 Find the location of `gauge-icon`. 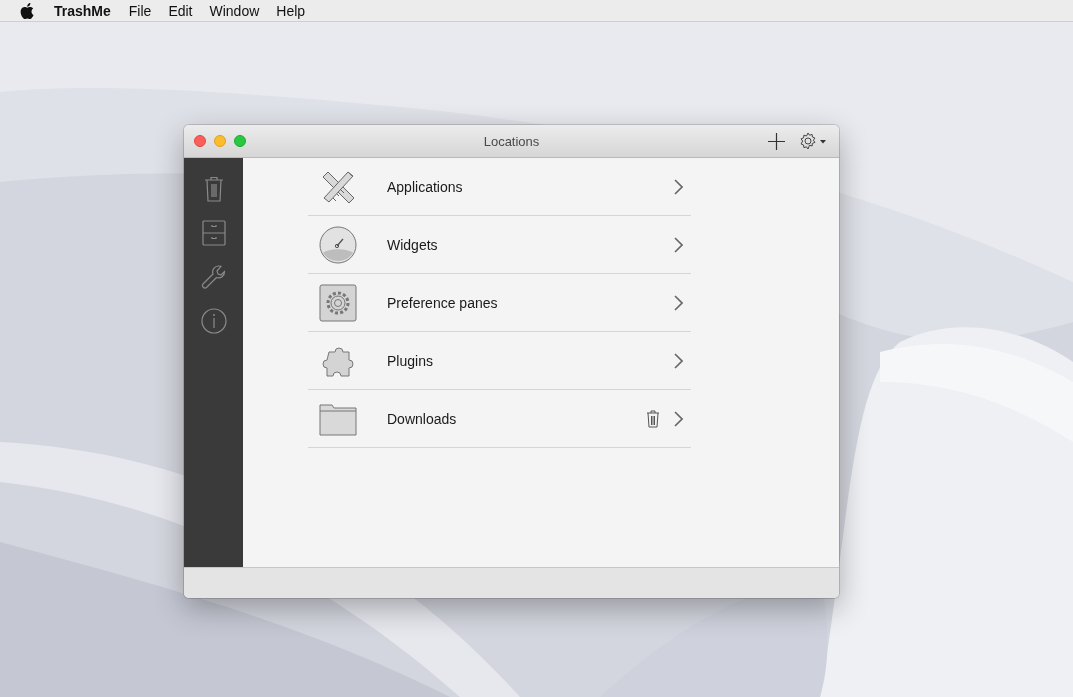

gauge-icon is located at coordinates (338, 244).